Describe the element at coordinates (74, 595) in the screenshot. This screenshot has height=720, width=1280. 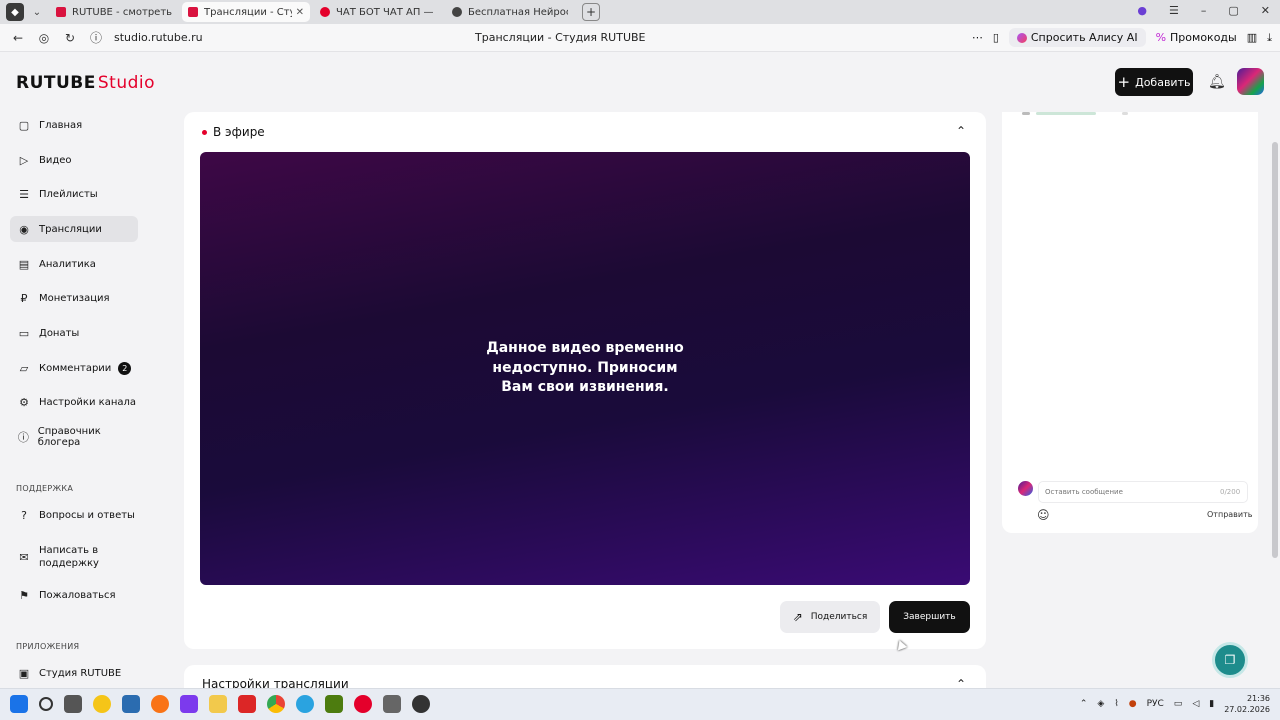
I see `sidebar-item-report: ⚑ Пожаловаться` at that location.